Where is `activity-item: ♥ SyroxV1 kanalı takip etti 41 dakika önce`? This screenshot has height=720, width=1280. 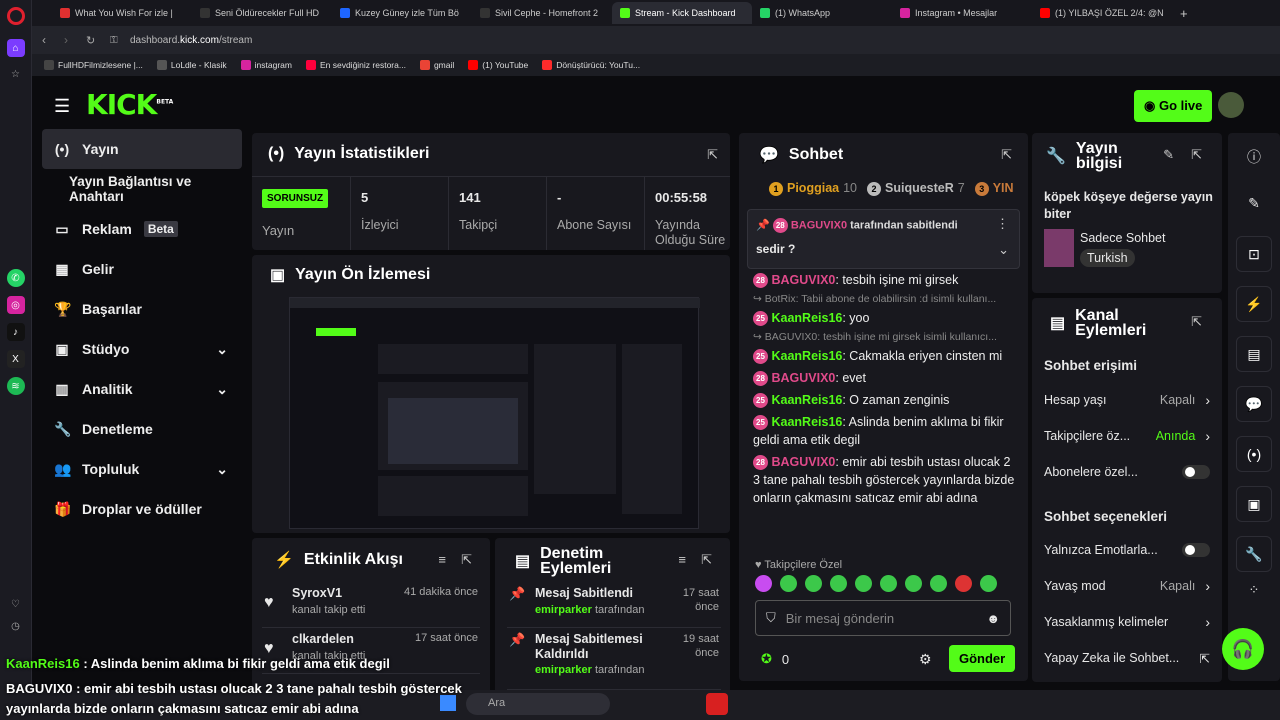
activity-item: ♥ SyroxV1 kanalı takip etti 41 dakika önce is located at coordinates (371, 606).